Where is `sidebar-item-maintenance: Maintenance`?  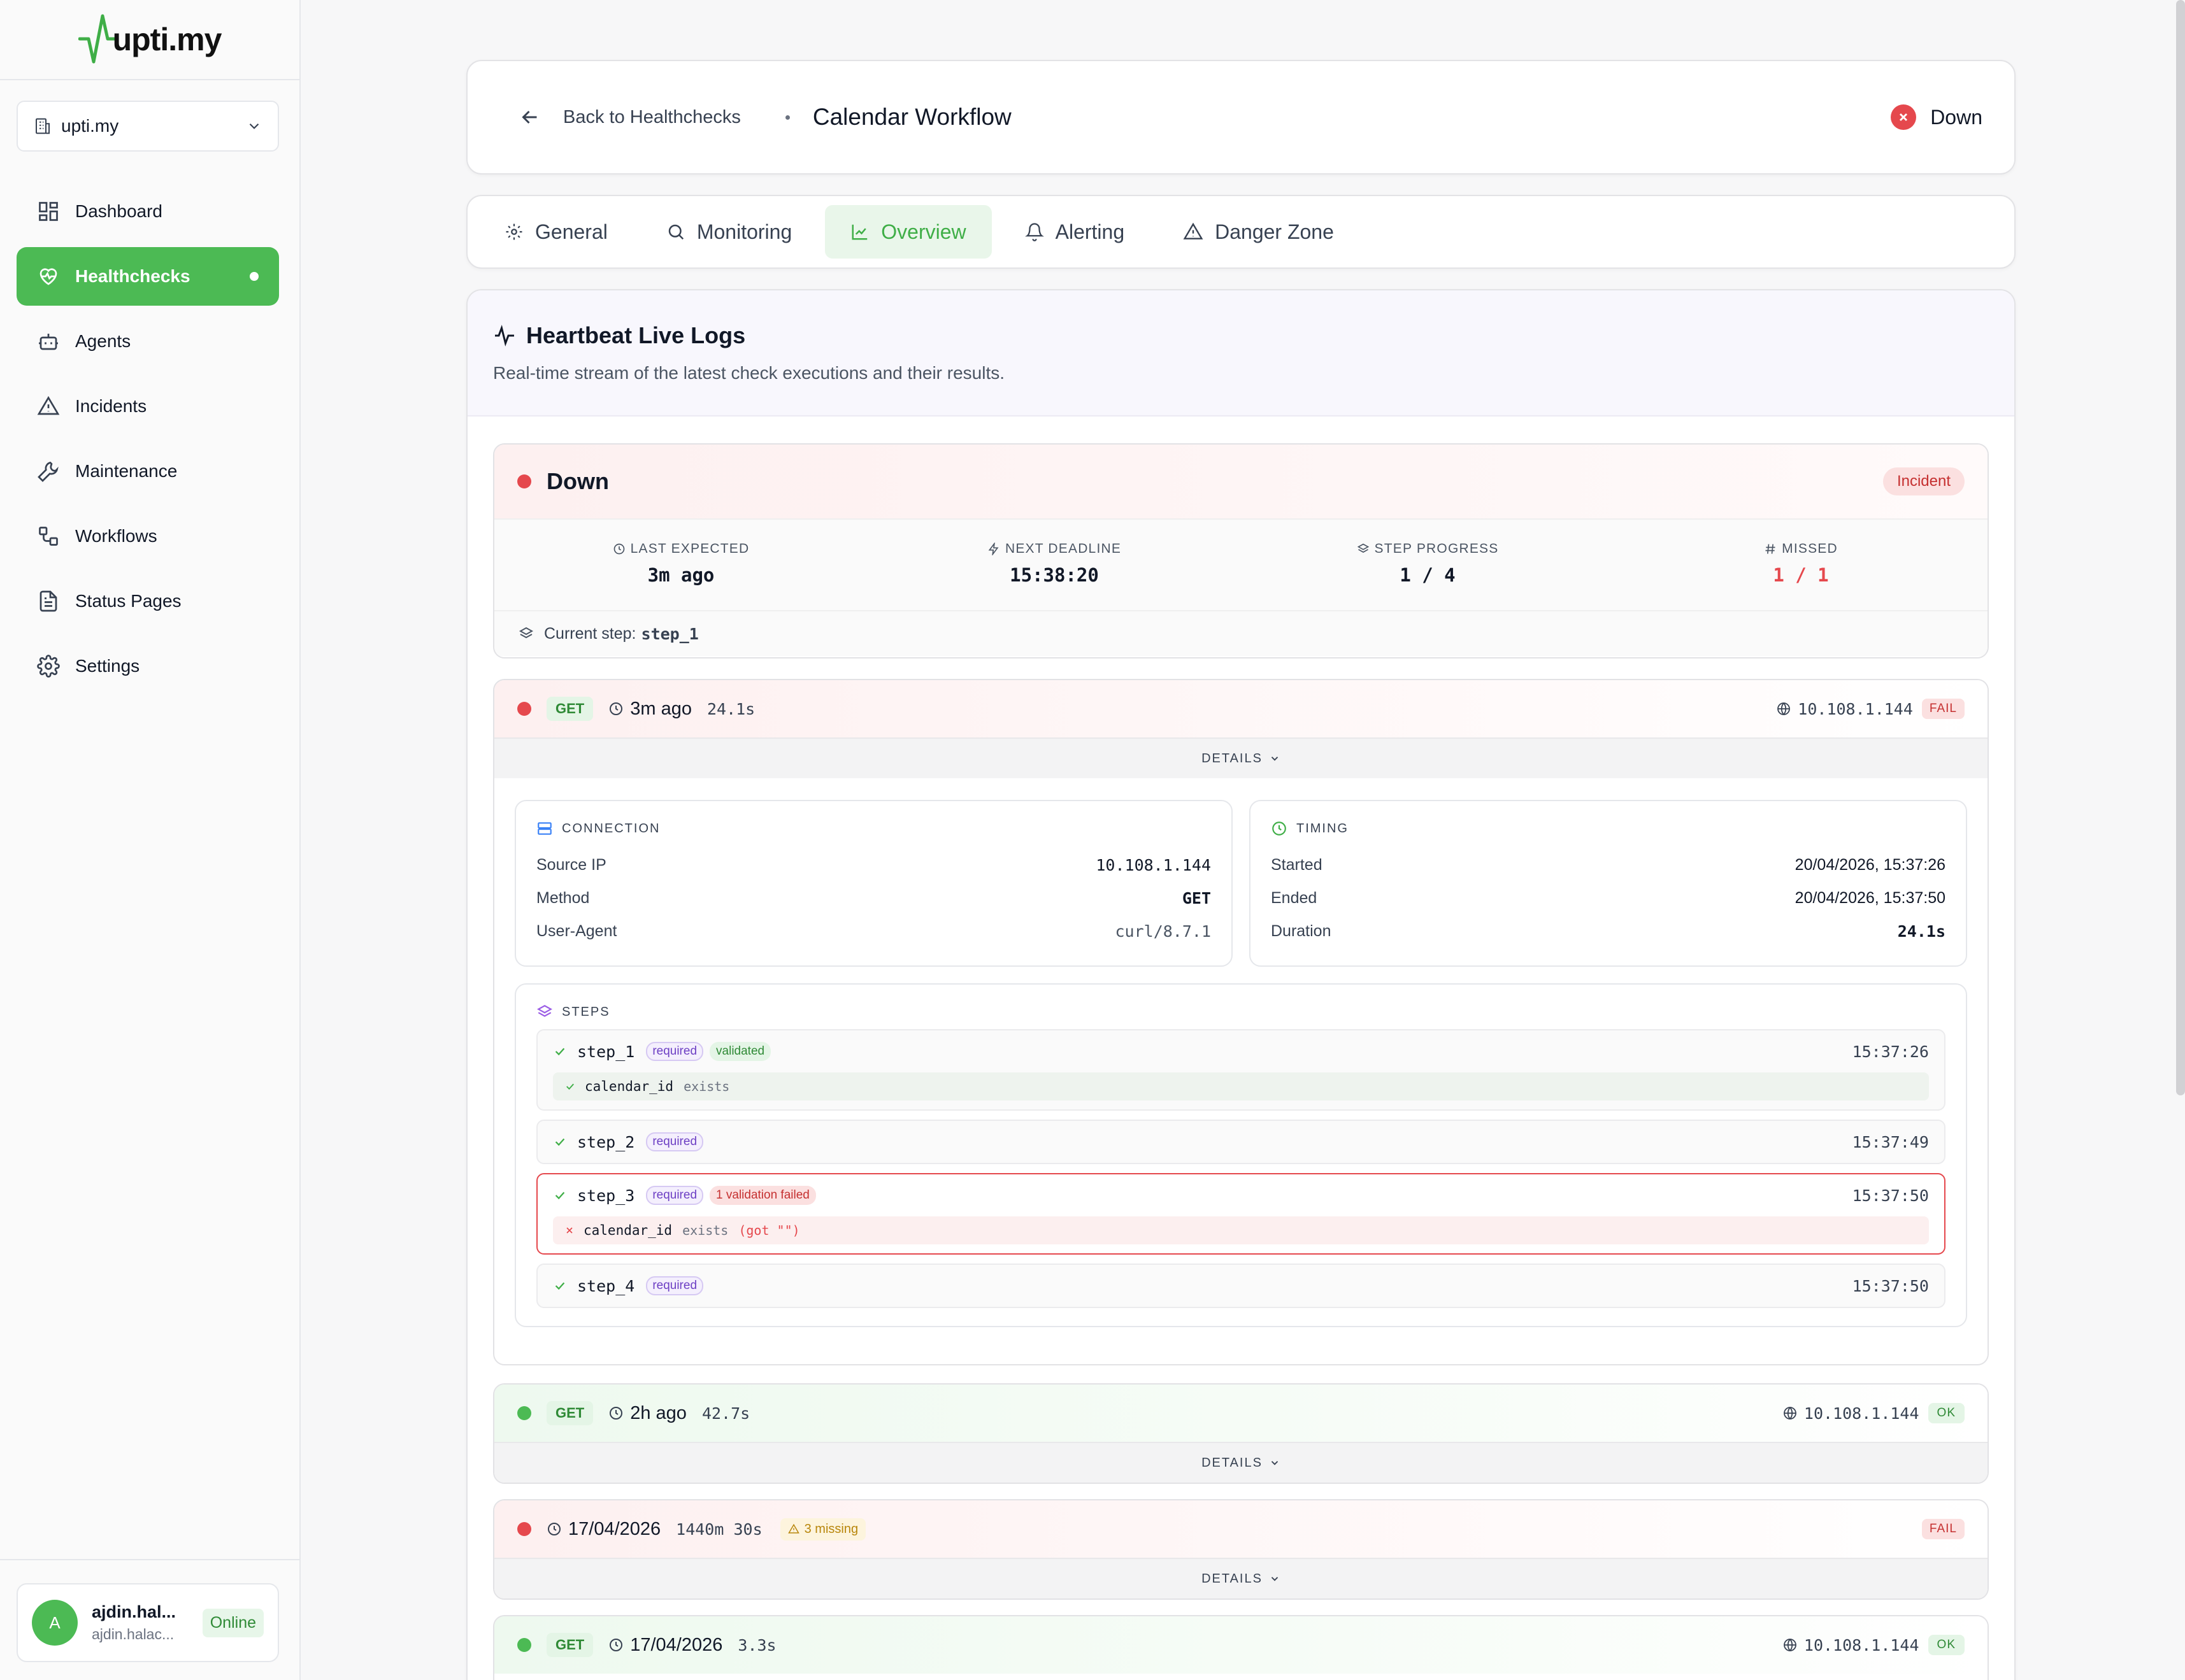
sidebar-item-maintenance: Maintenance is located at coordinates (148, 471).